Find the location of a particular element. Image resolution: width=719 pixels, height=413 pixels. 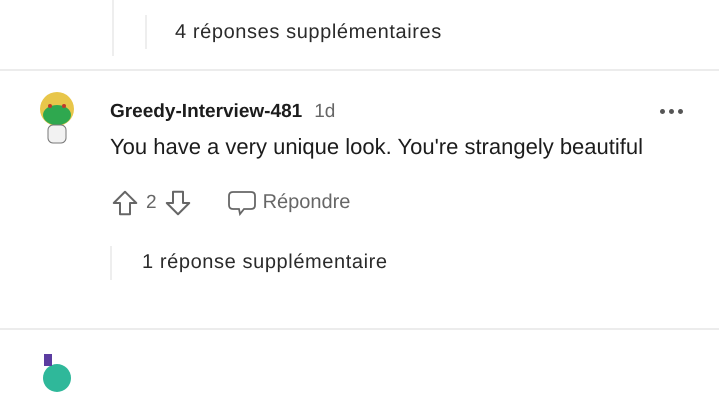

upvote-button is located at coordinates (125, 203).